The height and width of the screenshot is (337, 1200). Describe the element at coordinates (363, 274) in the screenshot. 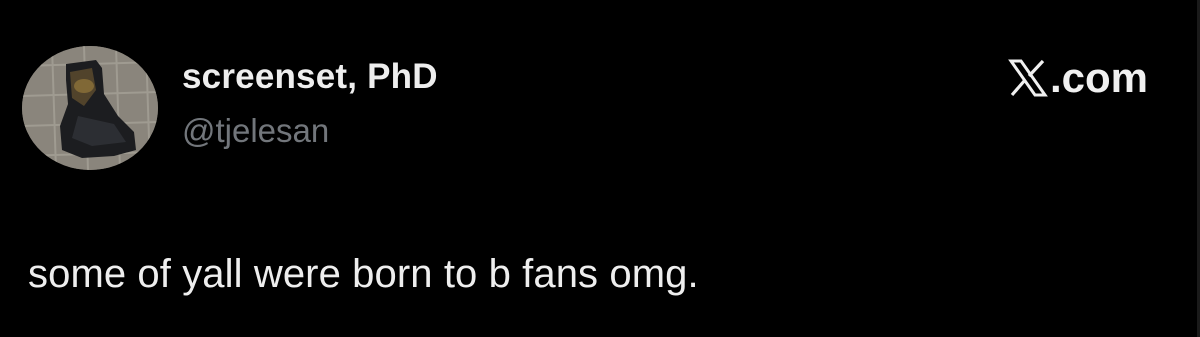

I see `tweet-text: some of yall were born to b fans omg.` at that location.